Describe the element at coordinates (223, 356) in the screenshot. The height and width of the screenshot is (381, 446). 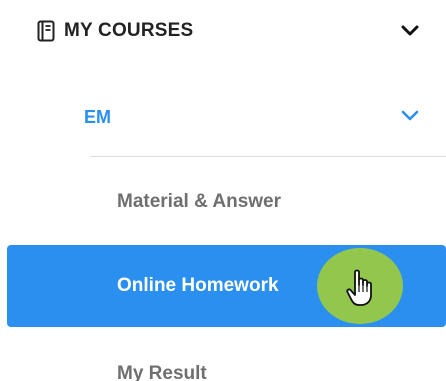
I see `nav-item-my-result: My Result` at that location.